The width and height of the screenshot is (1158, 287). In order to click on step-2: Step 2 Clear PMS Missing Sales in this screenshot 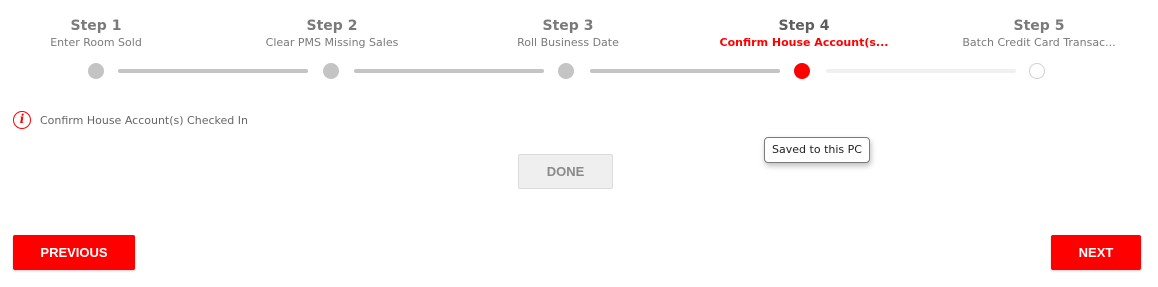, I will do `click(332, 33)`.